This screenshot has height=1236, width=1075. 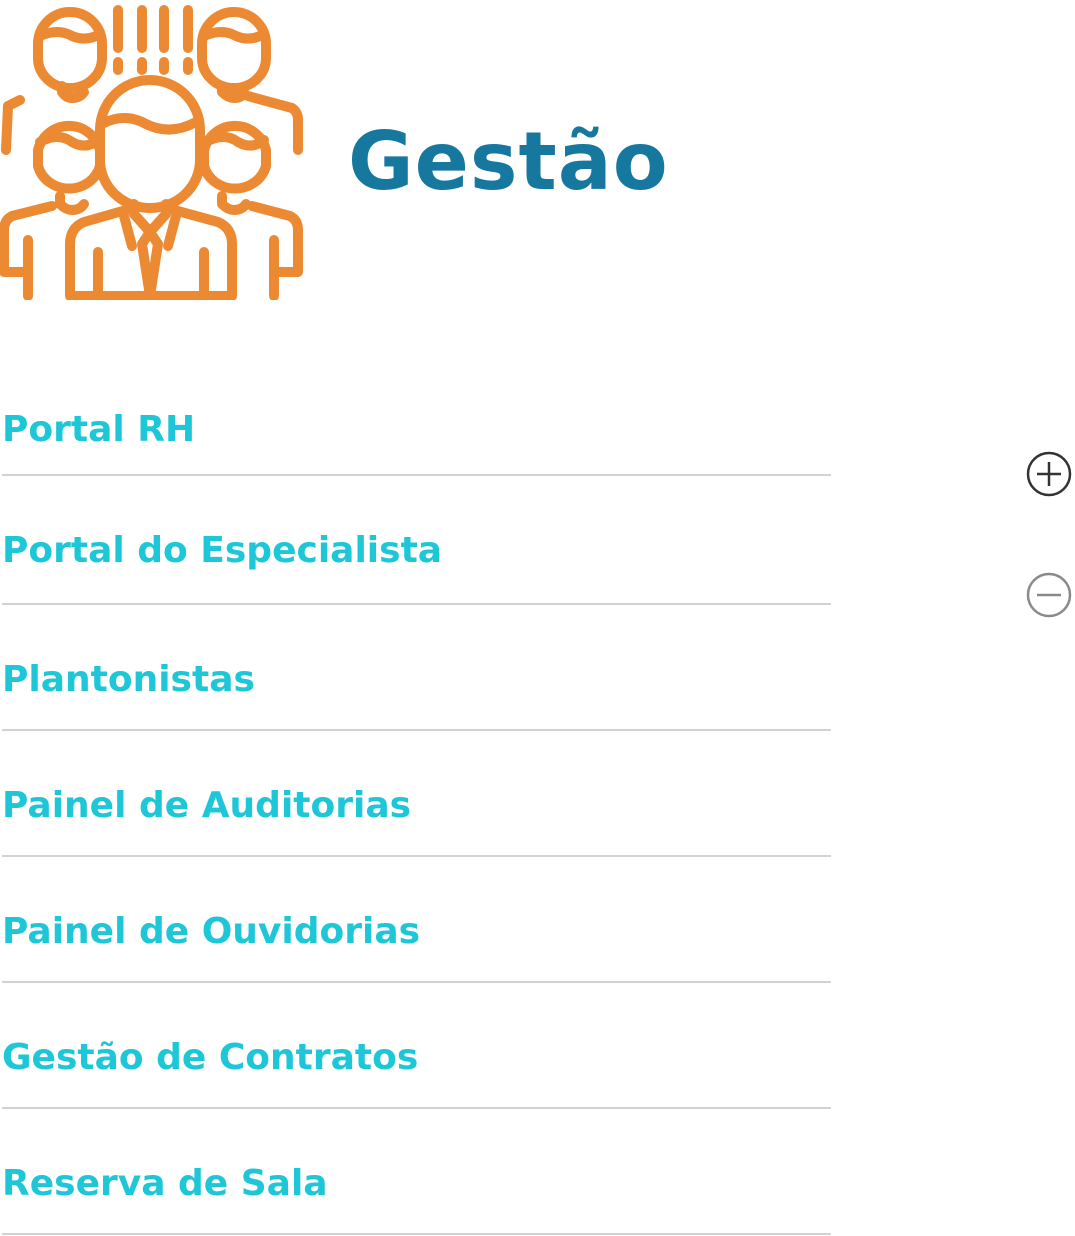 What do you see at coordinates (415, 1184) in the screenshot?
I see `menu-item-reserva-de-sala: Reserva de Sala` at bounding box center [415, 1184].